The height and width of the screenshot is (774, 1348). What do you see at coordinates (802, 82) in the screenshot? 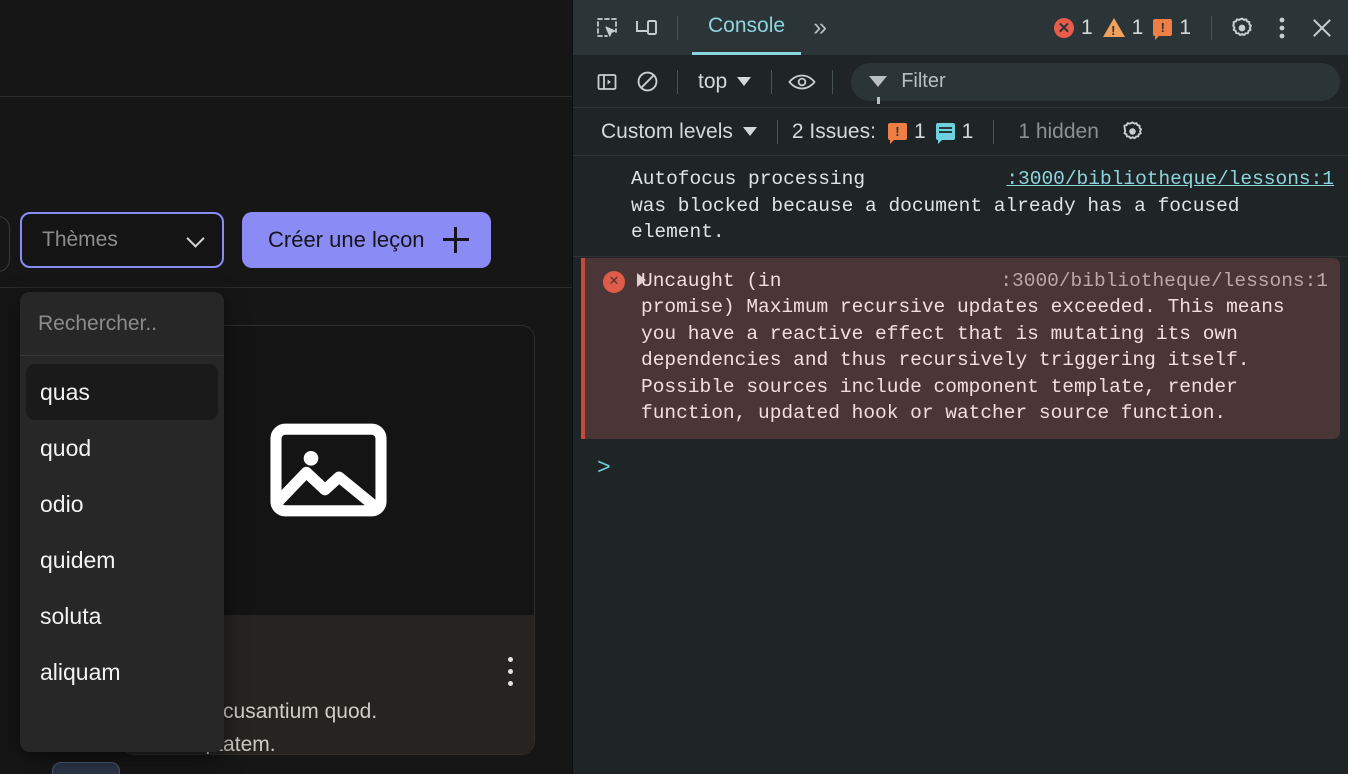
I see `live-expression-icon` at bounding box center [802, 82].